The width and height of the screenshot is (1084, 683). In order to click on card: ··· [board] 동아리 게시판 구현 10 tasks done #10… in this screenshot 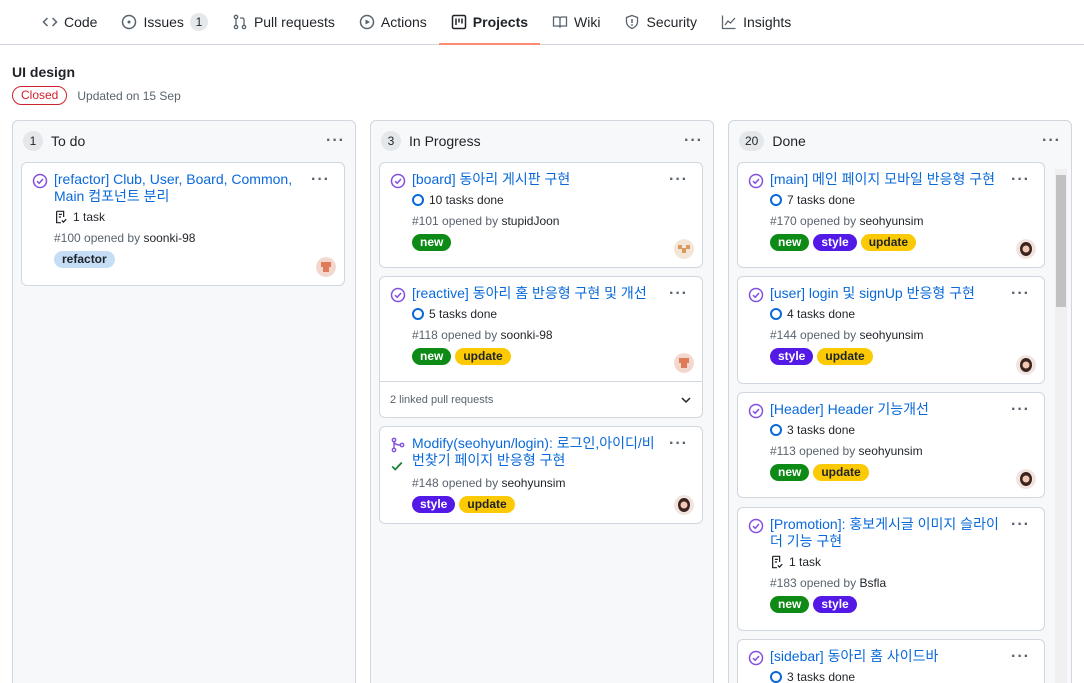, I will do `click(541, 215)`.